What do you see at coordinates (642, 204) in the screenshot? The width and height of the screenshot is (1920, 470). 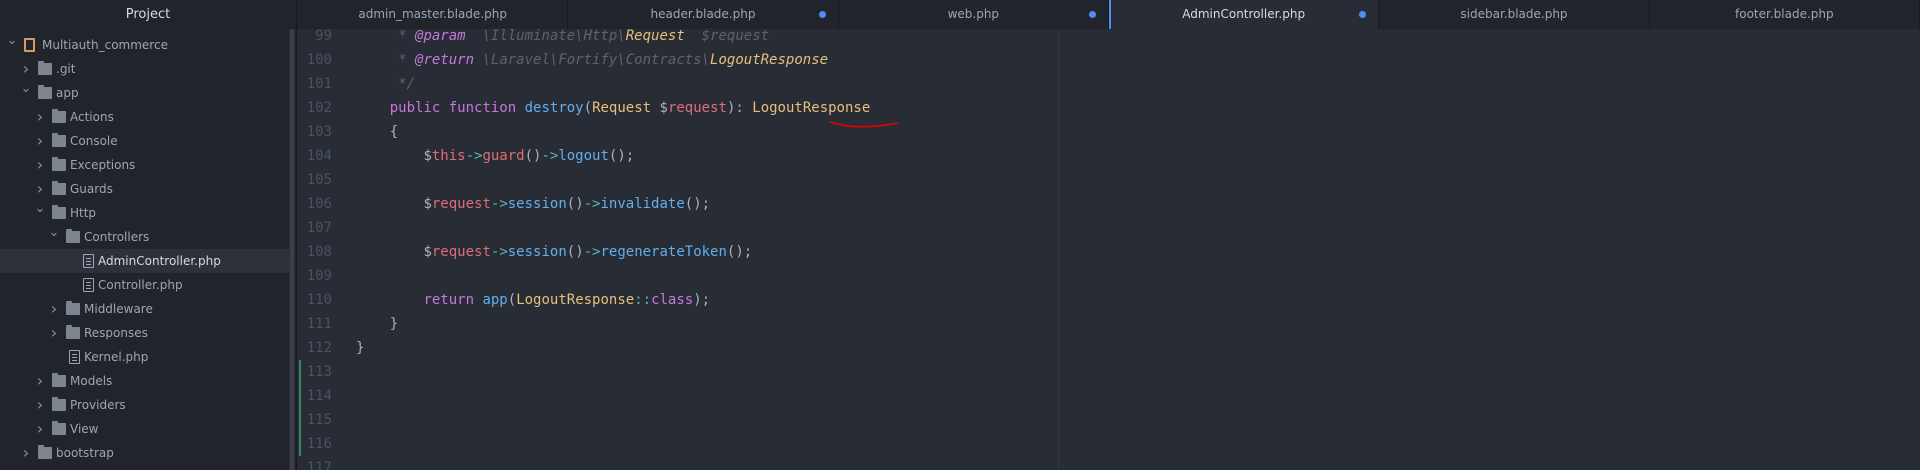 I see `code-token: invalidate` at bounding box center [642, 204].